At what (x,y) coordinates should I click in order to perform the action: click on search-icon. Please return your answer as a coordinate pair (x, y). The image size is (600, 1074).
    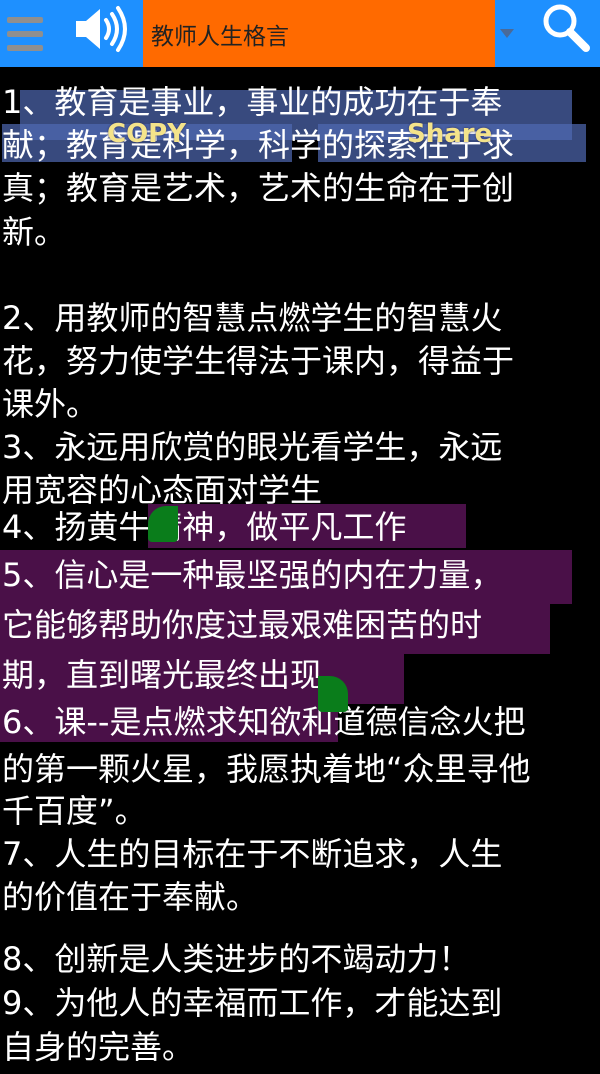
    Looking at the image, I should click on (566, 28).